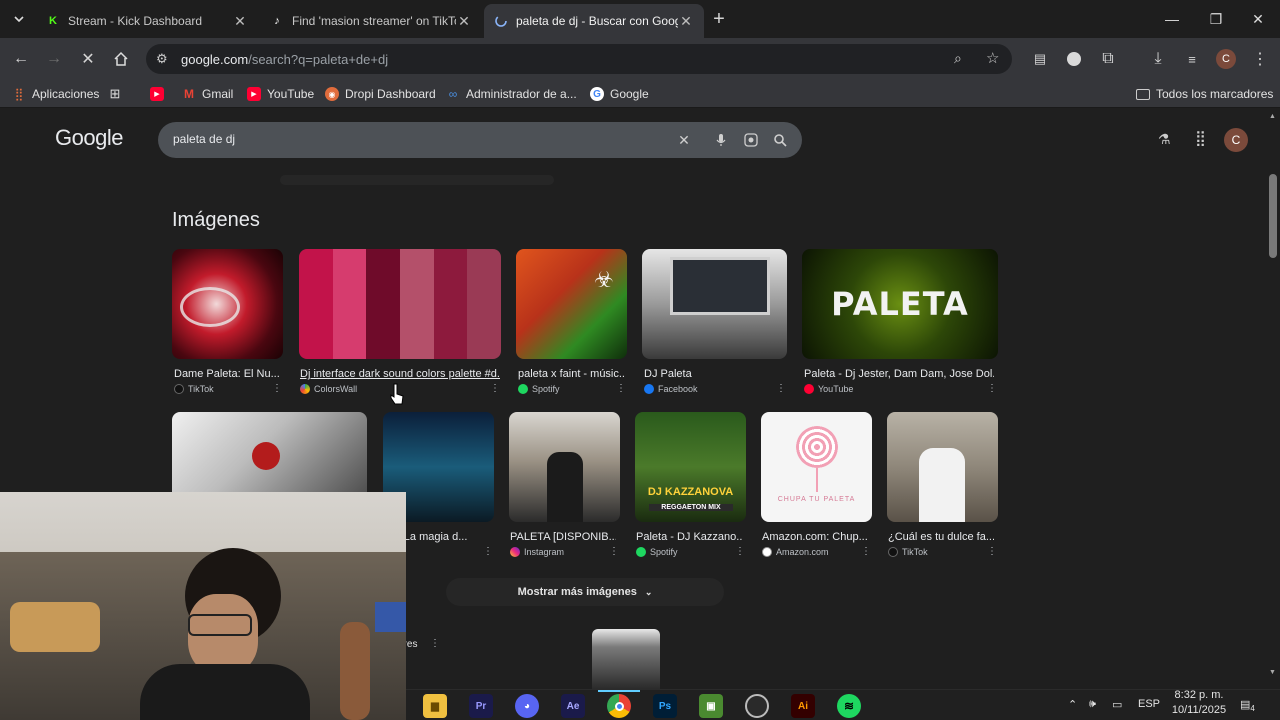  Describe the element at coordinates (1260, 59) in the screenshot. I see `menu-button: ⋮` at that location.